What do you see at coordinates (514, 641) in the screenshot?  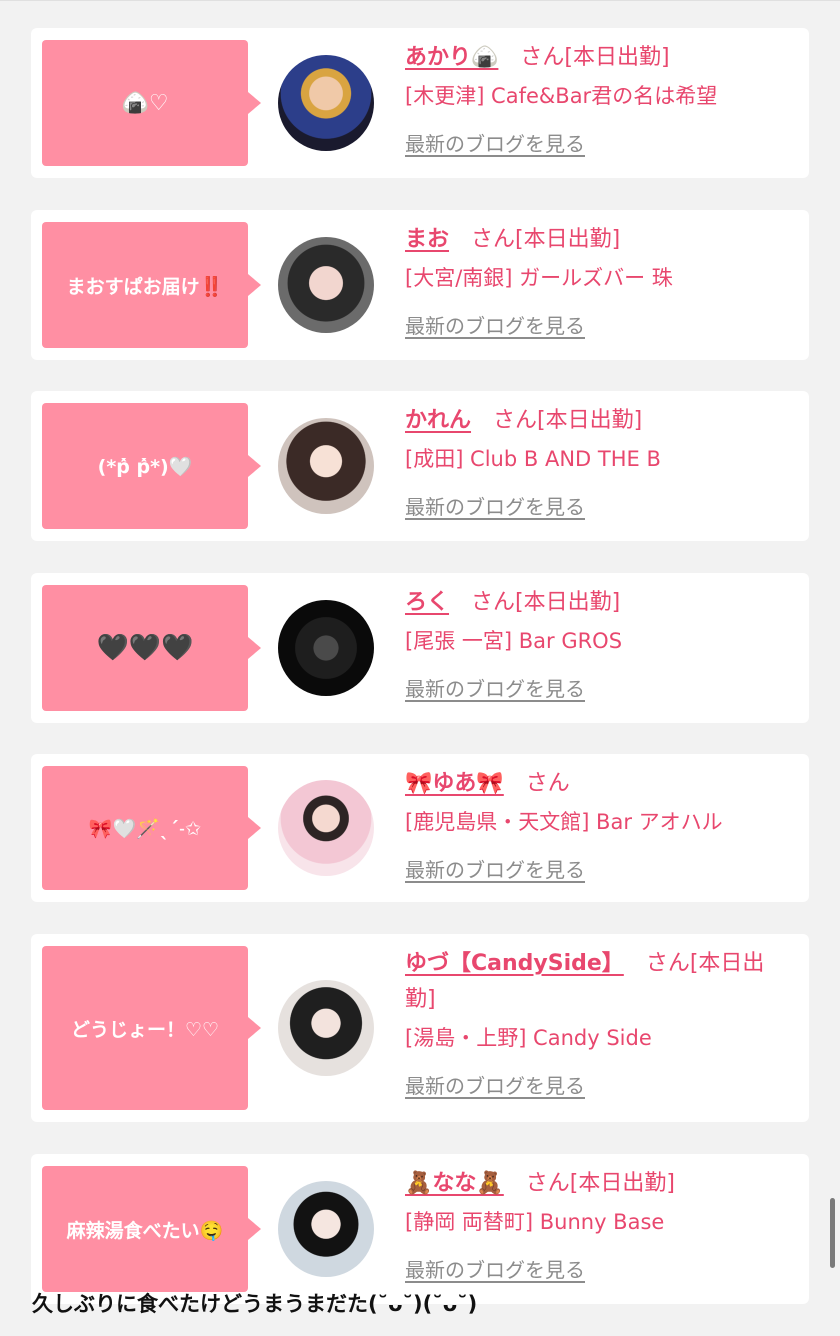 I see `shop-name: [尾張 一宮] Bar GROS` at bounding box center [514, 641].